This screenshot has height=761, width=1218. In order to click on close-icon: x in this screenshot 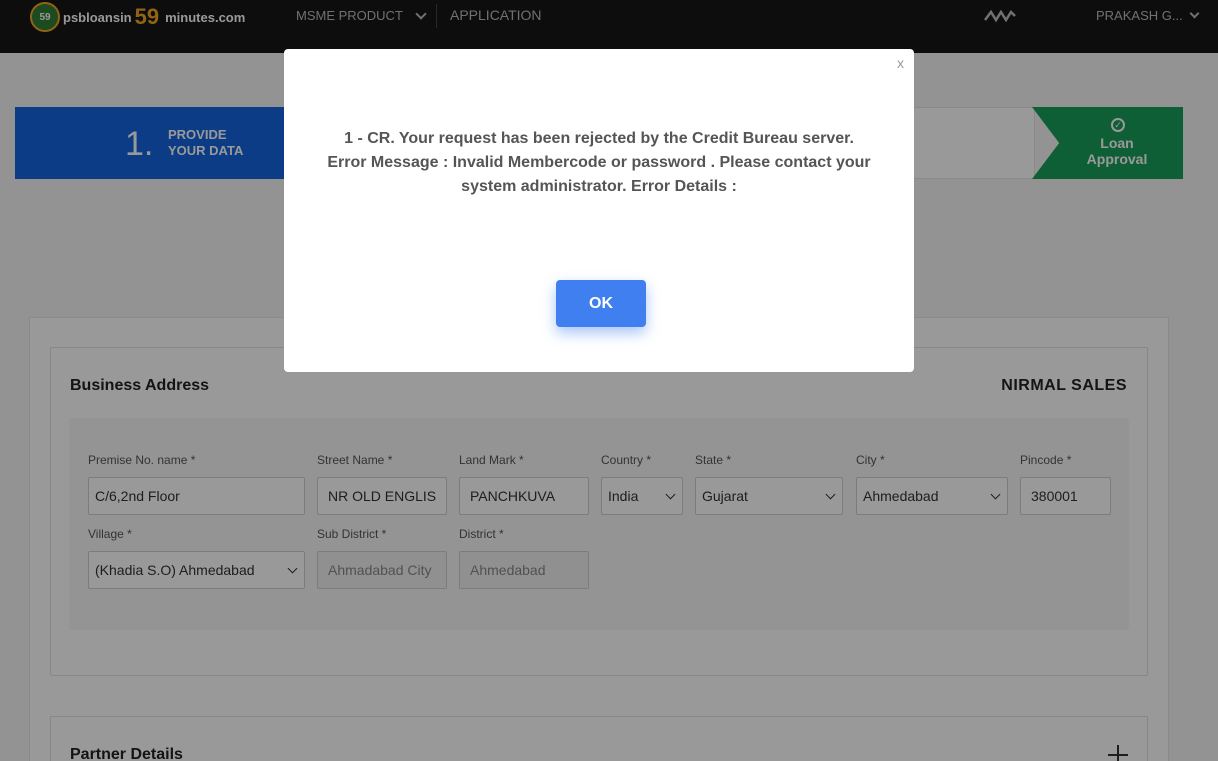, I will do `click(900, 63)`.